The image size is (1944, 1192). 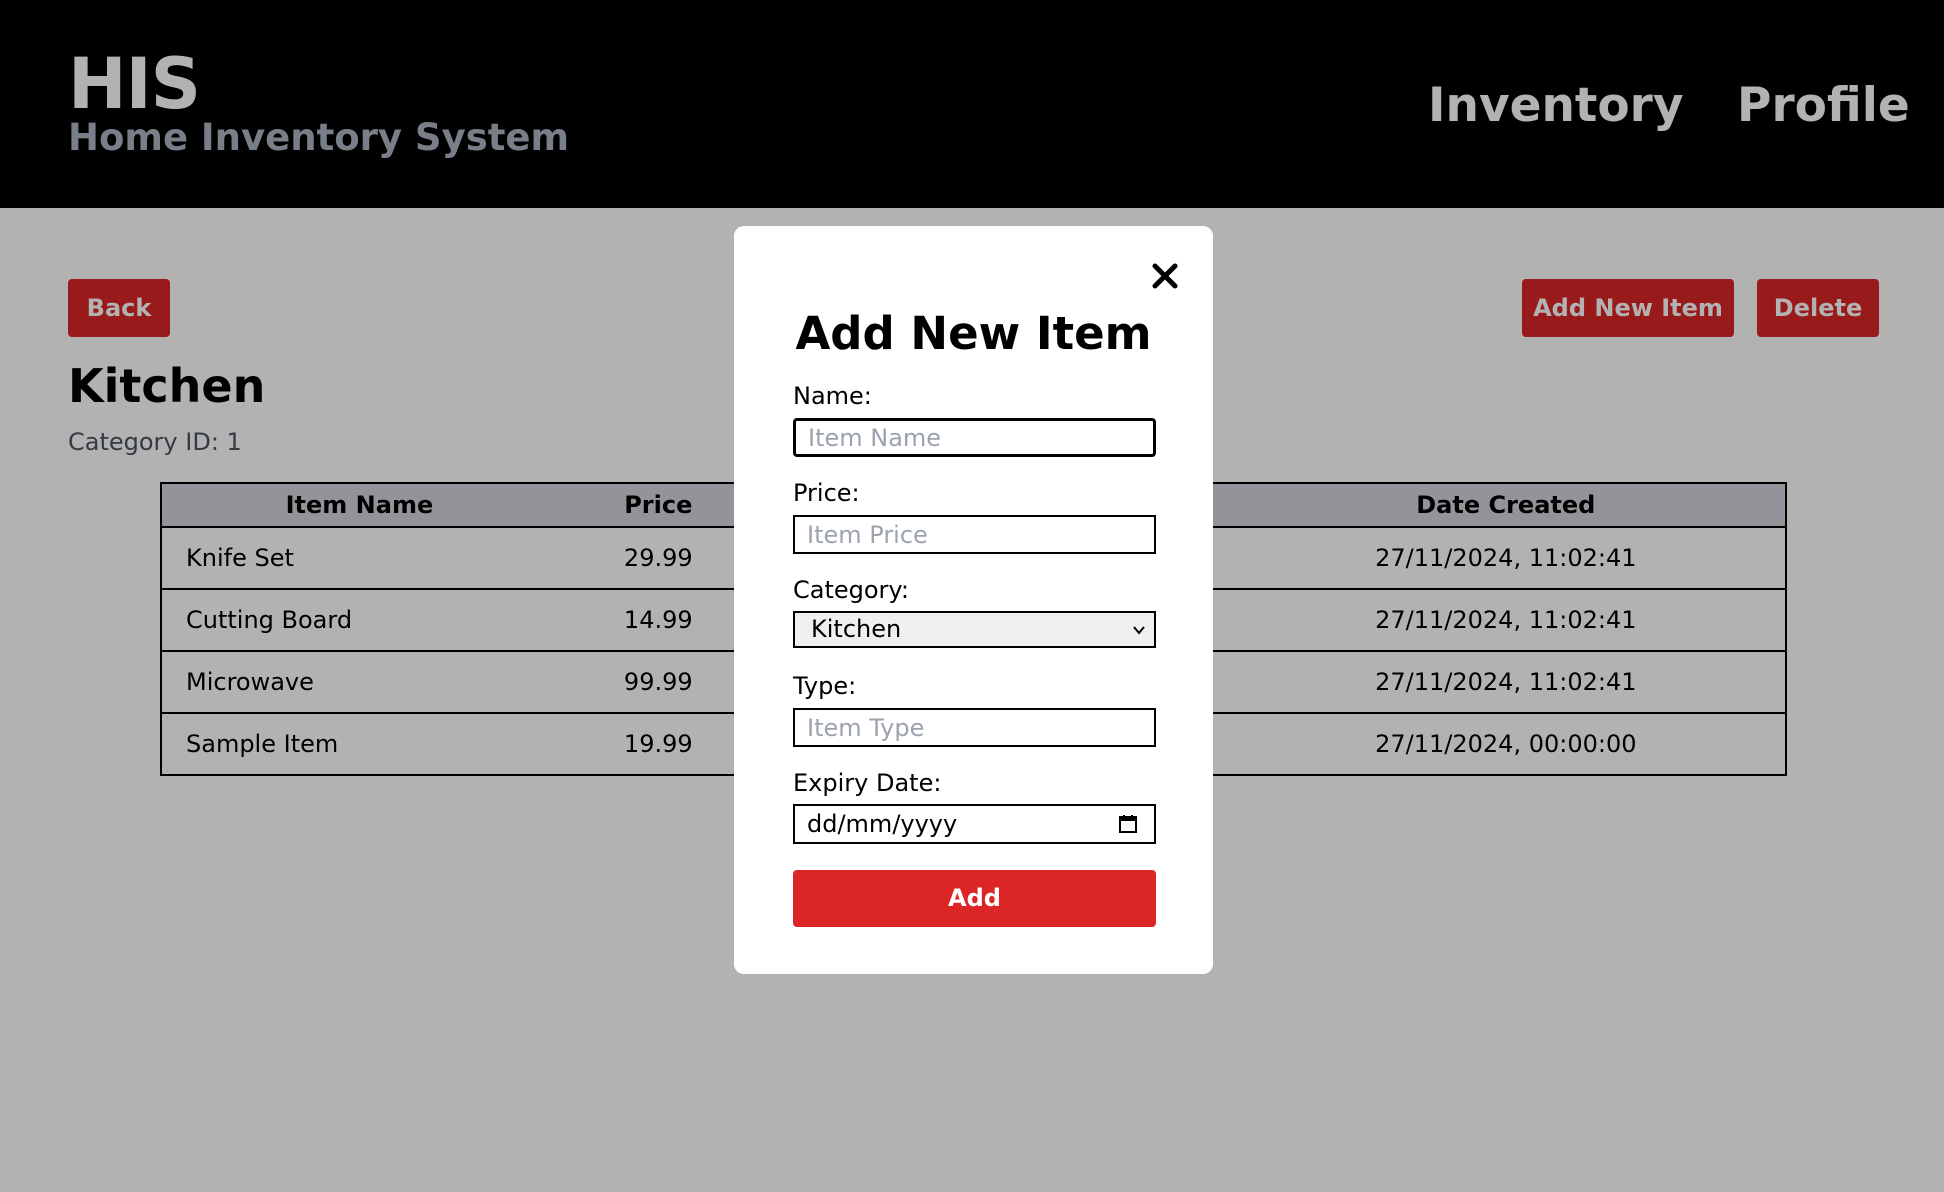 What do you see at coordinates (974, 727) in the screenshot?
I see `item-type-input` at bounding box center [974, 727].